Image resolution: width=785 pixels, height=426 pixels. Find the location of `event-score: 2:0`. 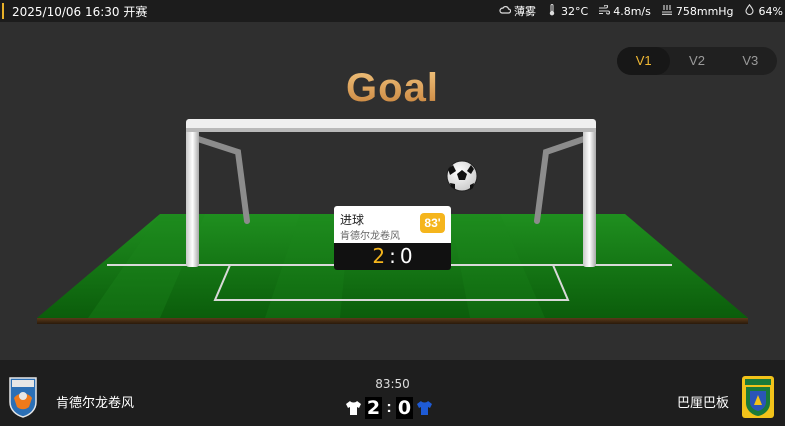

event-score: 2:0 is located at coordinates (392, 256).